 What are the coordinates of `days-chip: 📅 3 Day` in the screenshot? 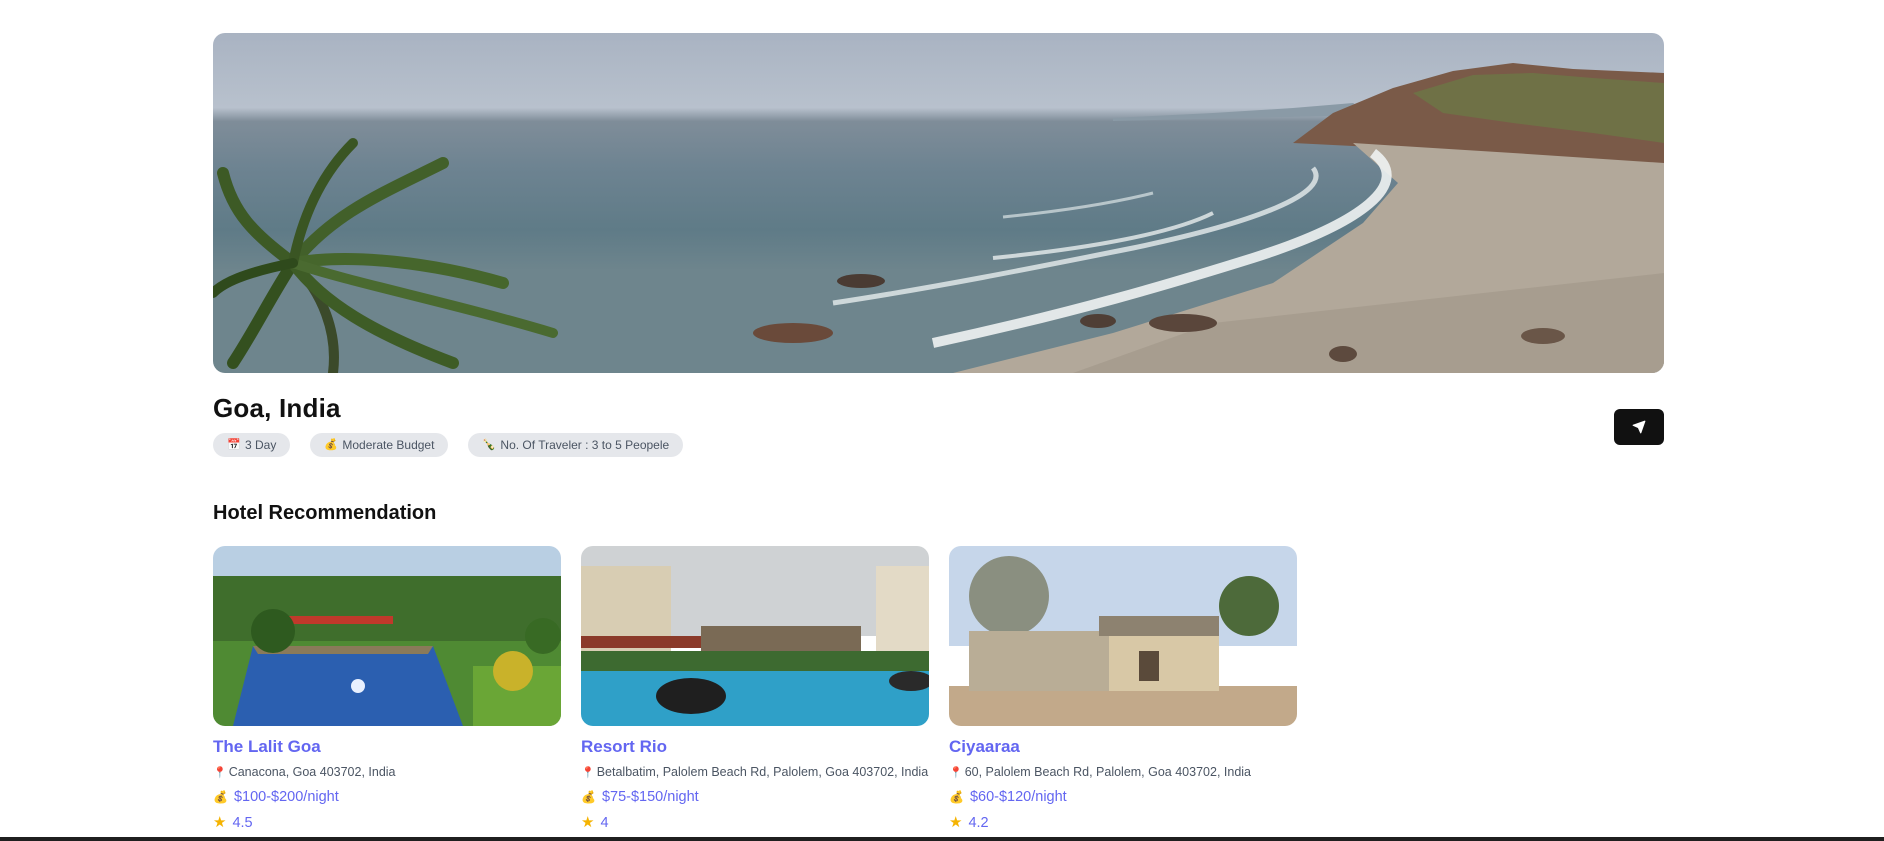 It's located at (252, 445).